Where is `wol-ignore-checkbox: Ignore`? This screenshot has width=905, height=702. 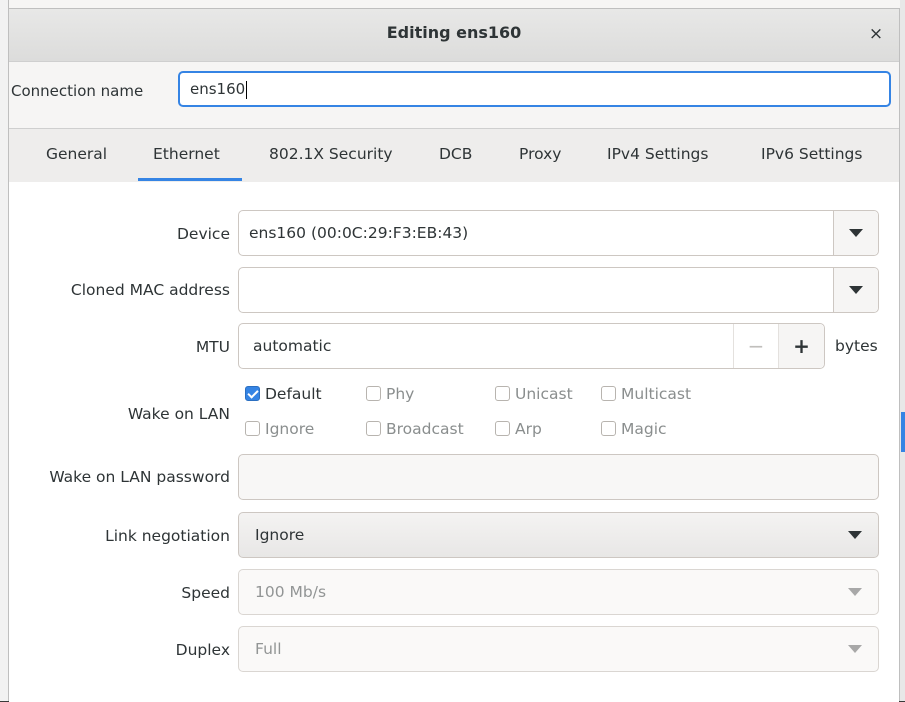 wol-ignore-checkbox: Ignore is located at coordinates (279, 429).